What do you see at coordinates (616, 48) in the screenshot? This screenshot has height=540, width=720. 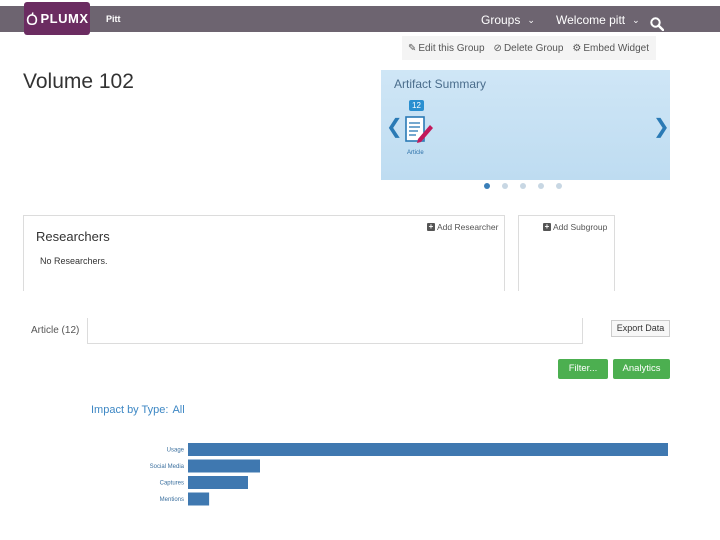 I see `embed-widget-label: Embed Widget` at bounding box center [616, 48].